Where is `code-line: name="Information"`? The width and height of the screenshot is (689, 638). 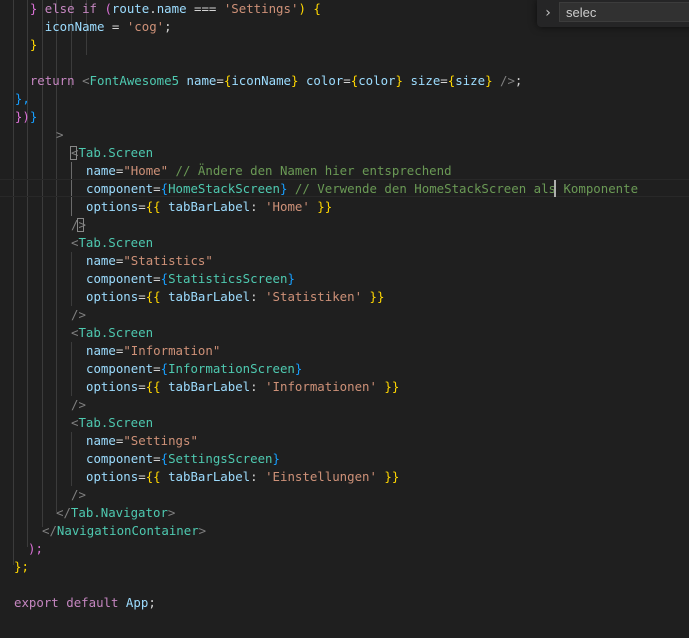 code-line: name="Information" is located at coordinates (153, 351).